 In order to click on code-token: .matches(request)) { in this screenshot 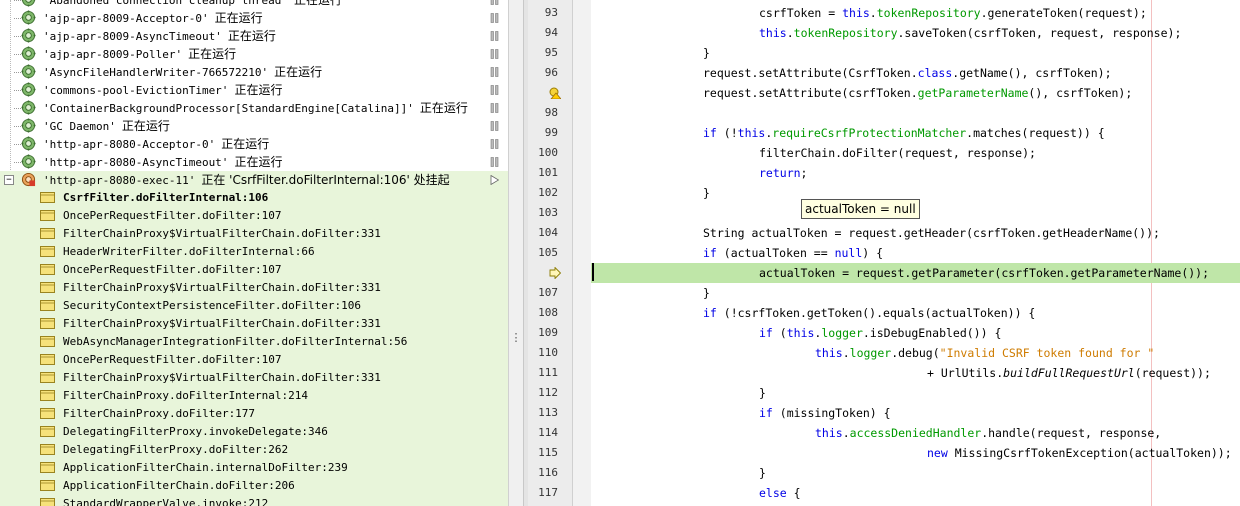, I will do `click(1035, 133)`.